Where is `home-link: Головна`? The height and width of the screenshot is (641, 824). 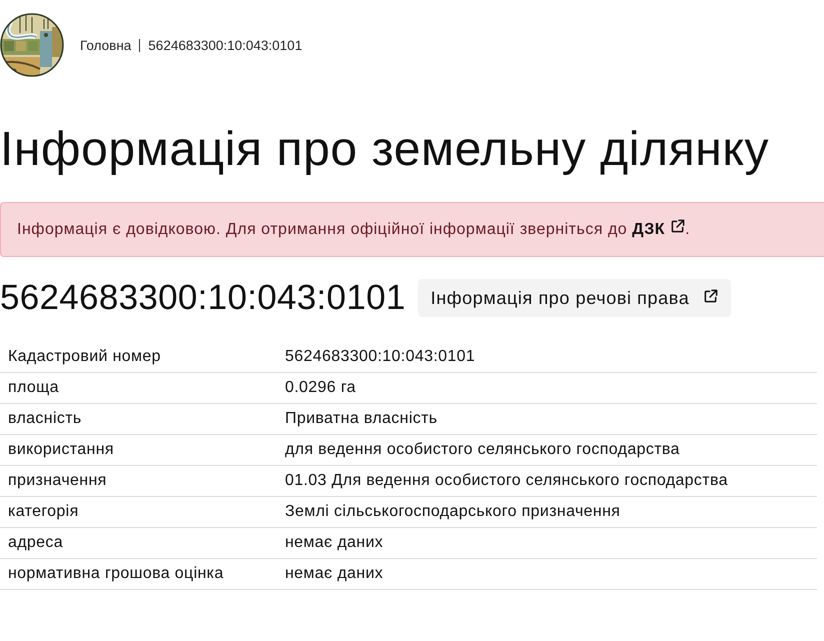
home-link: Головна is located at coordinates (106, 45).